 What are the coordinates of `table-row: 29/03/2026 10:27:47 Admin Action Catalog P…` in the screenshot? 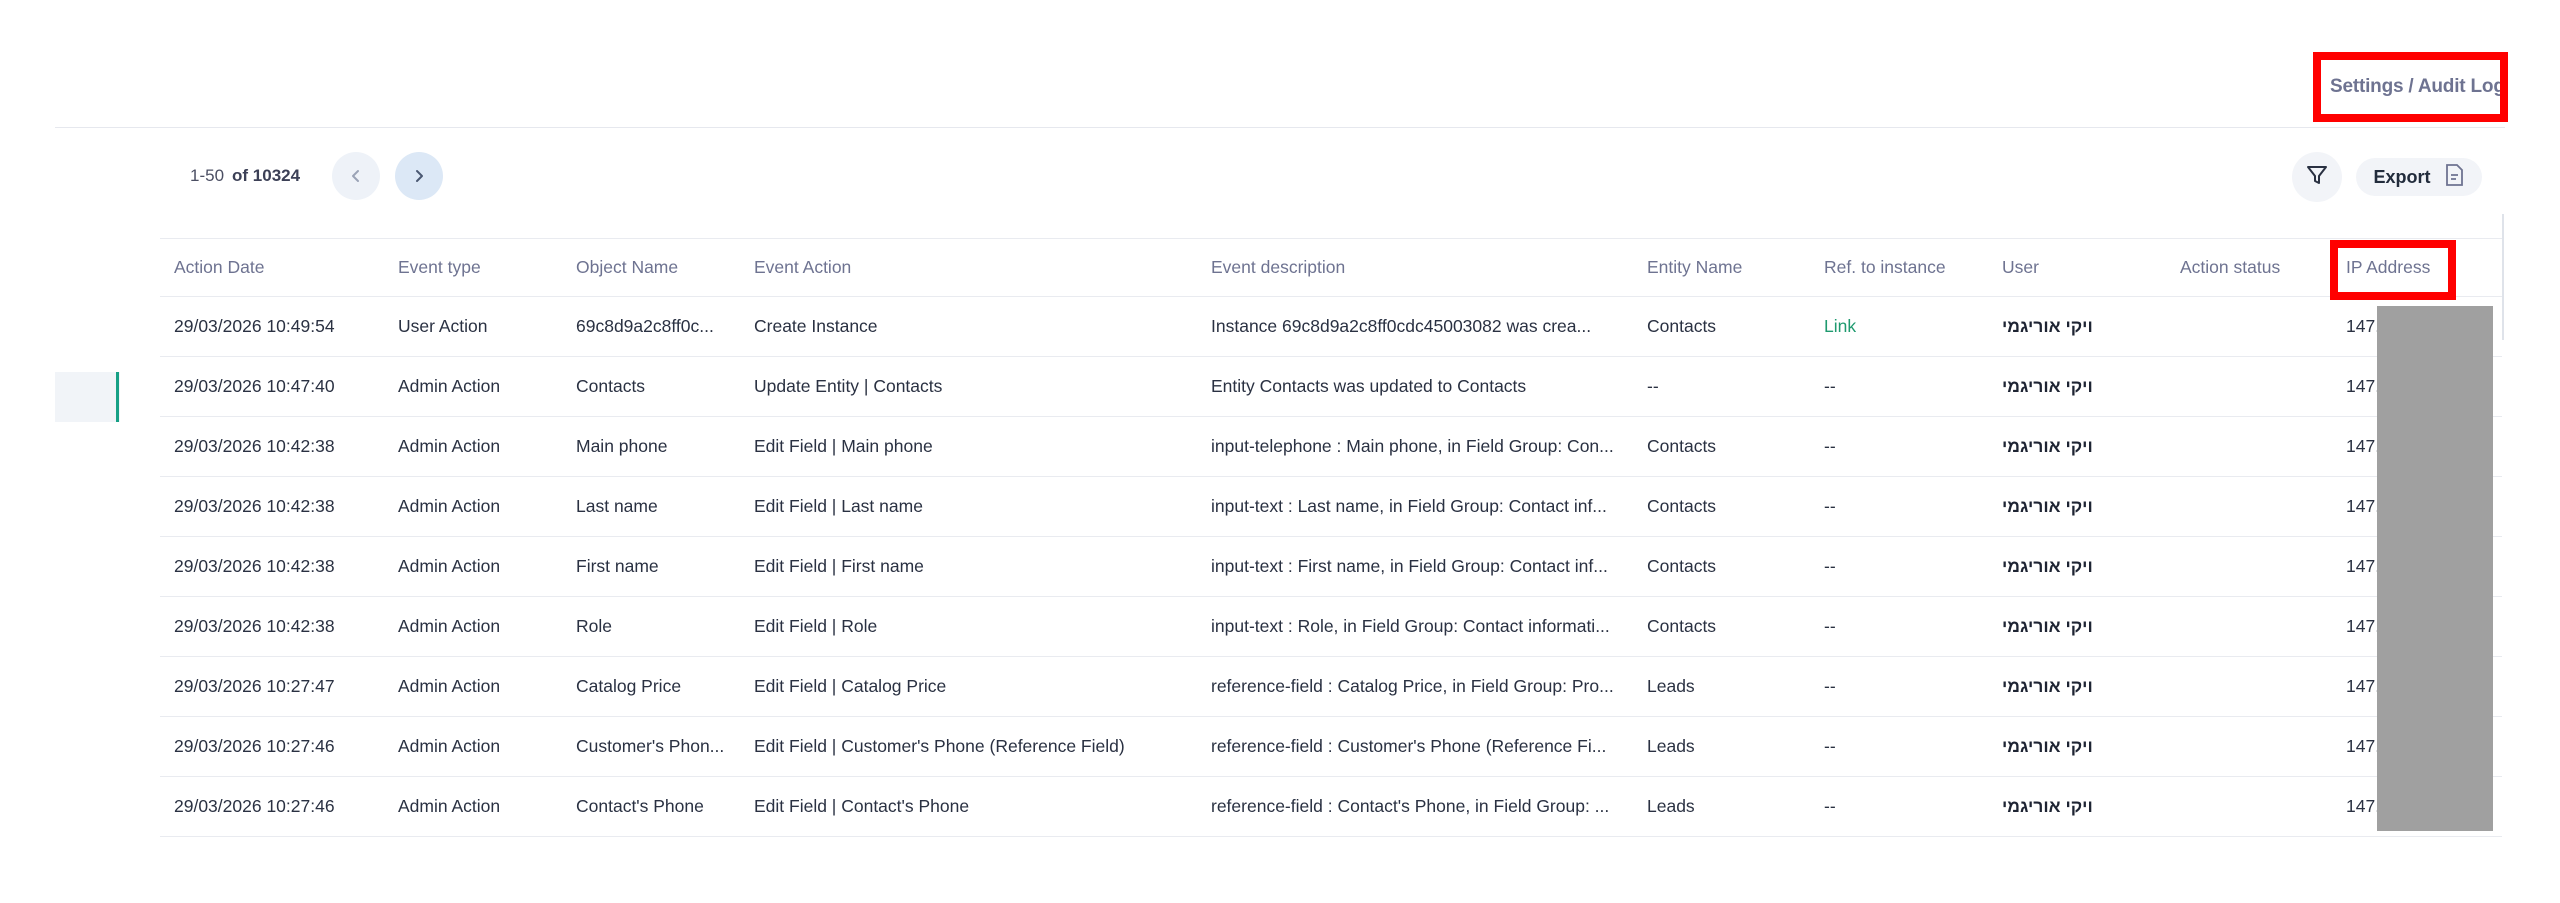 It's located at (1331, 687).